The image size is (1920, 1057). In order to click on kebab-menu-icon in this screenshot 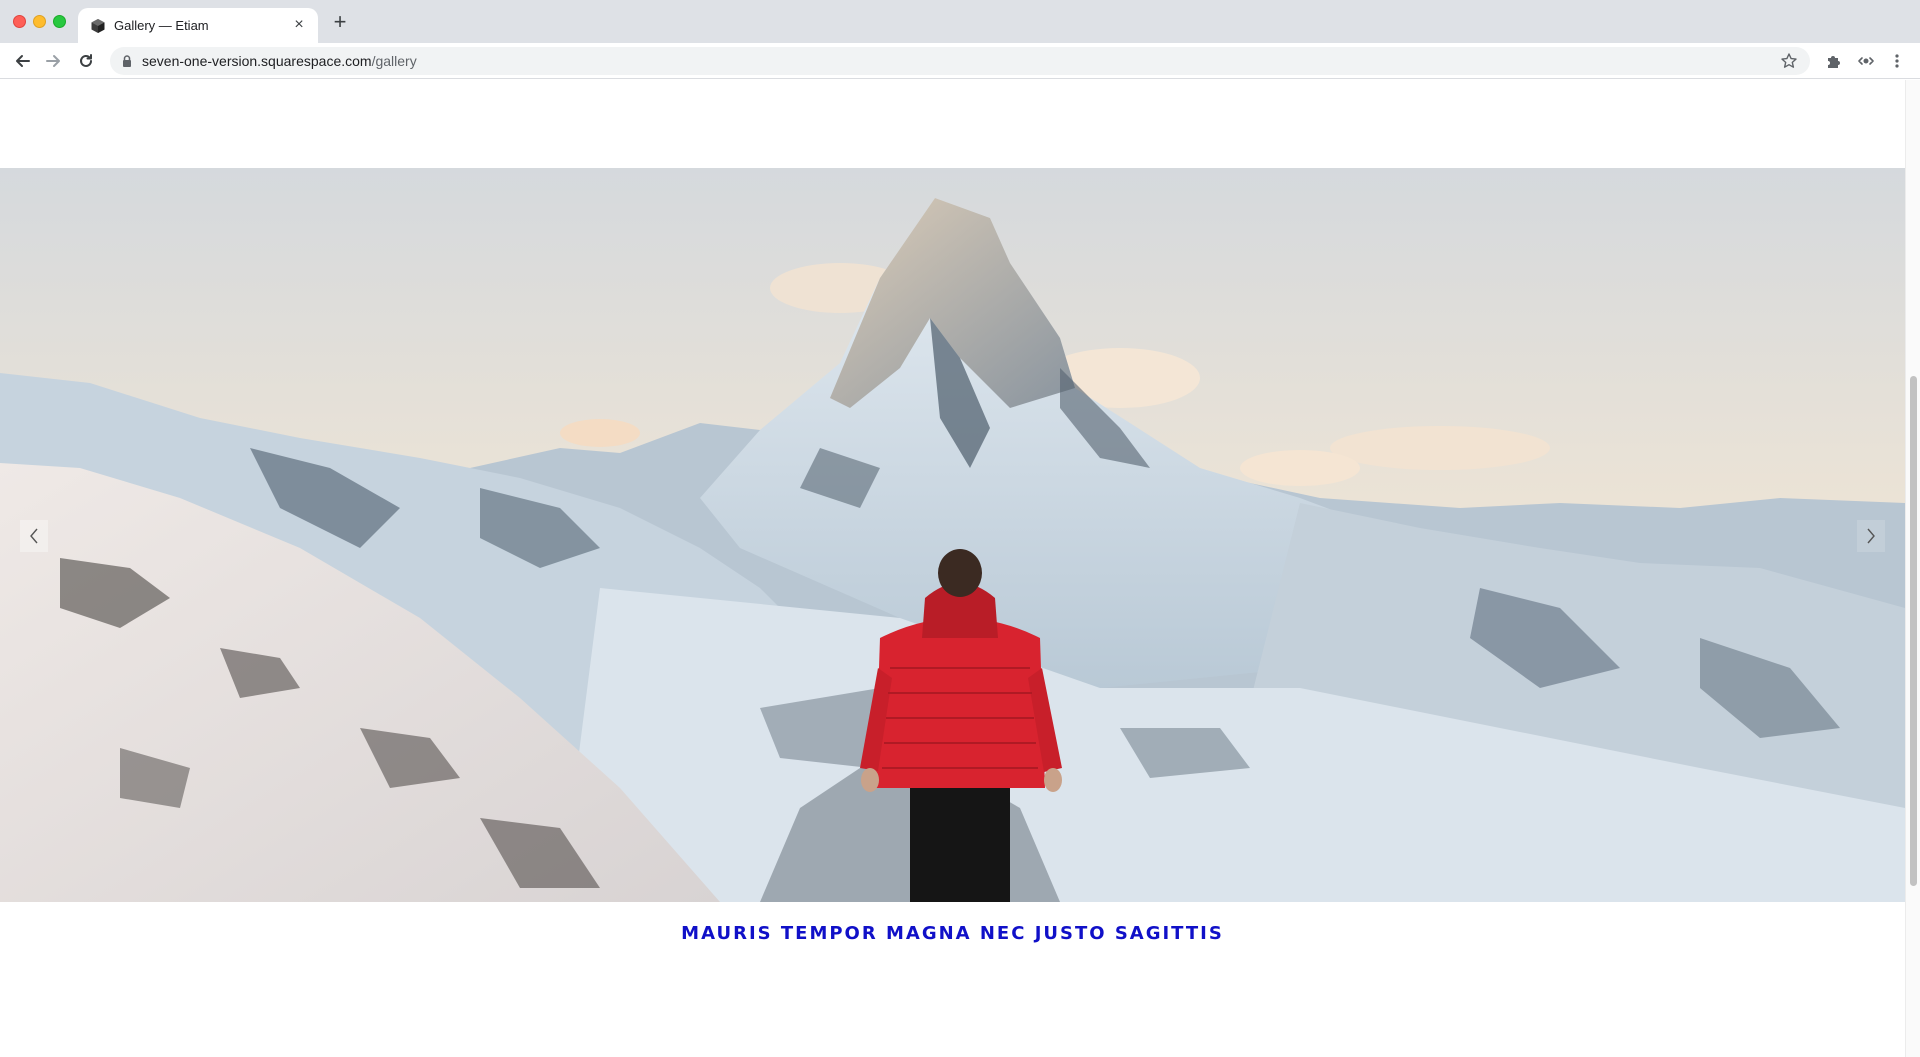, I will do `click(1897, 61)`.